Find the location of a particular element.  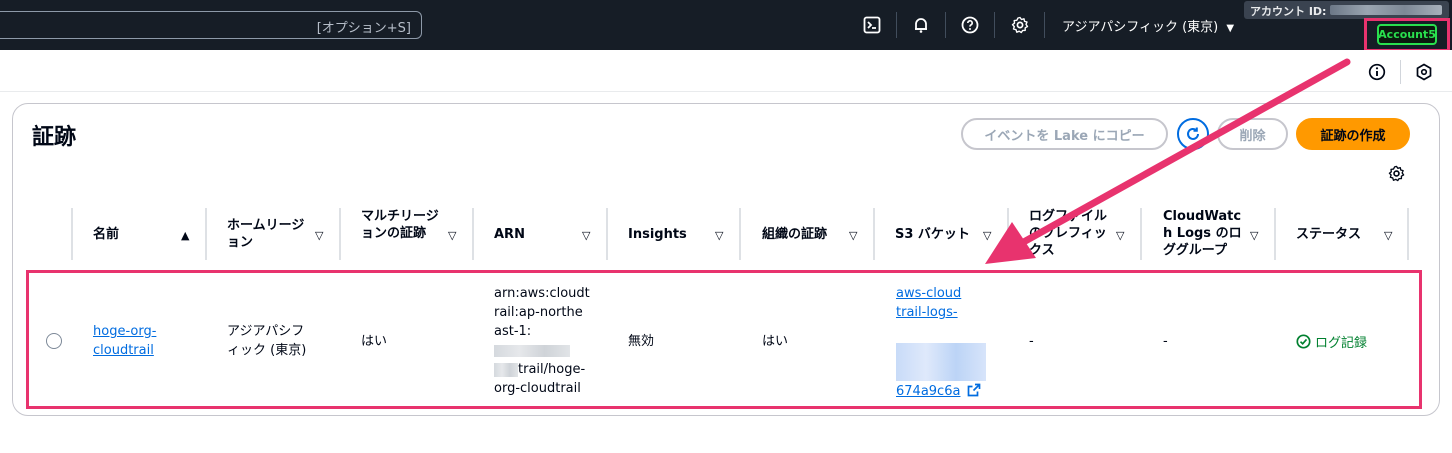

column-header-cloudwatch-log-group: CloudWatch Logs のロググループ is located at coordinates (1205, 234).